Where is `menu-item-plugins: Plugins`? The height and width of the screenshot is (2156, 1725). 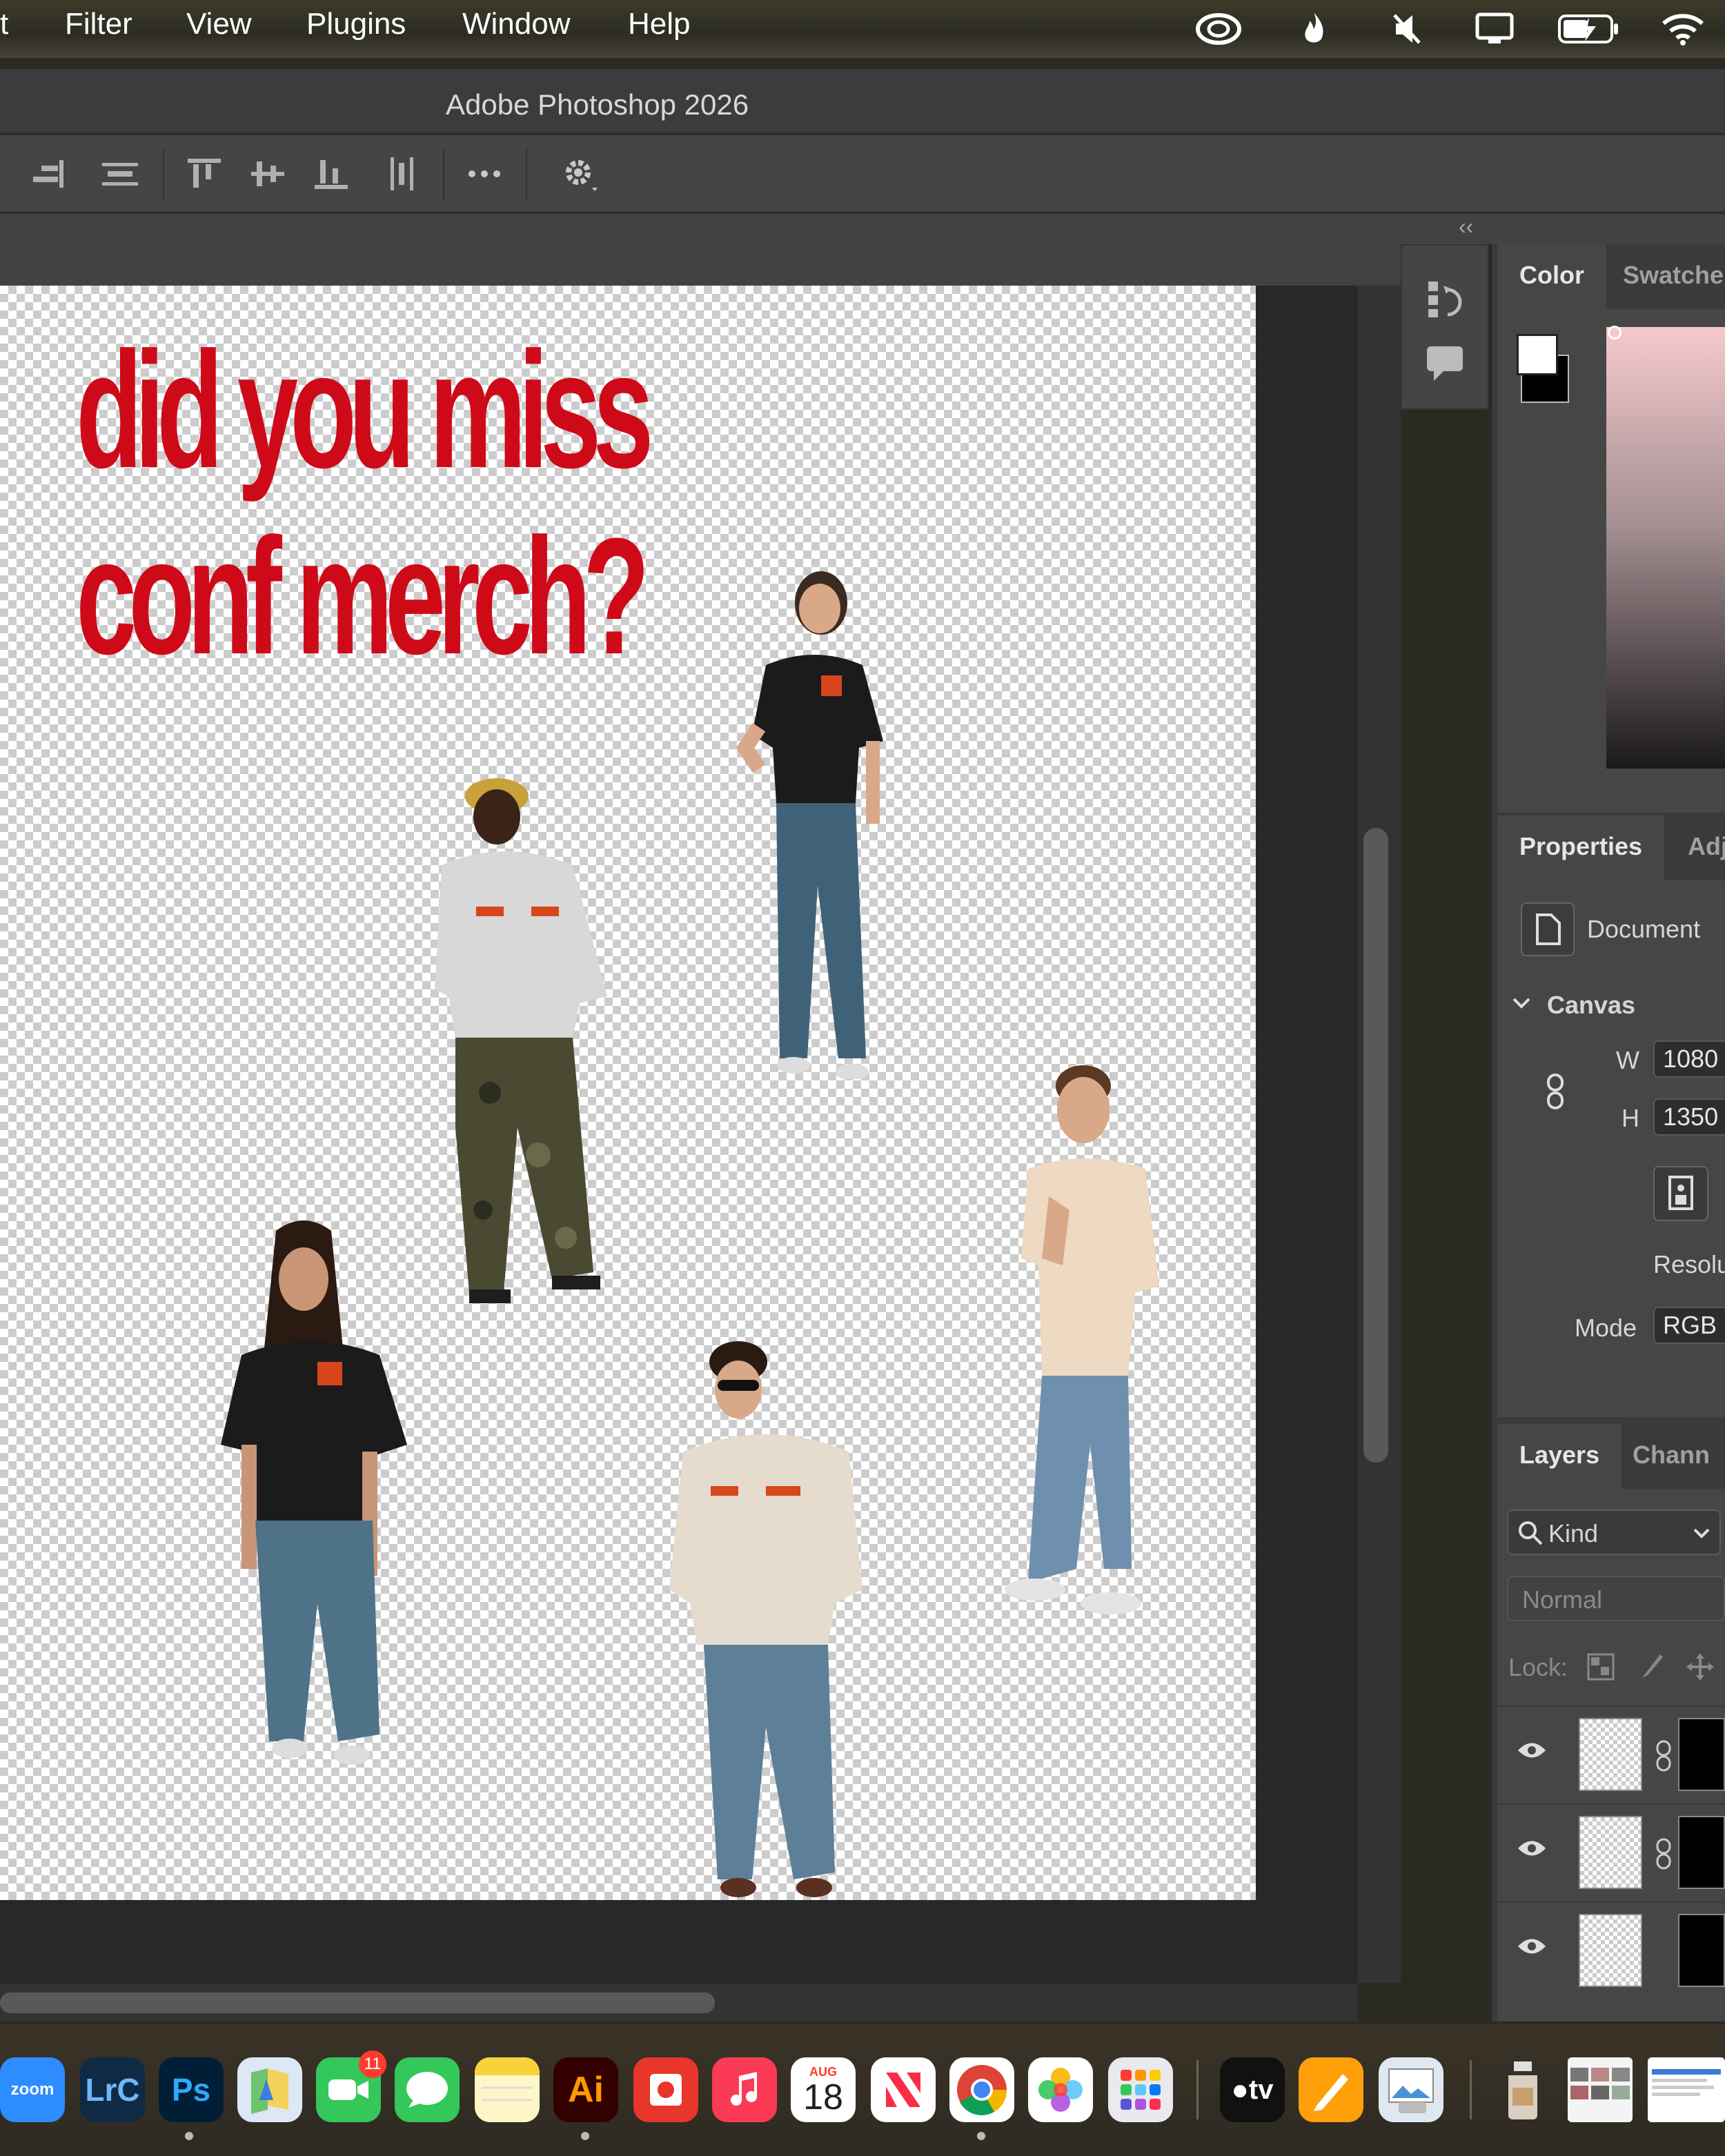 menu-item-plugins: Plugins is located at coordinates (356, 24).